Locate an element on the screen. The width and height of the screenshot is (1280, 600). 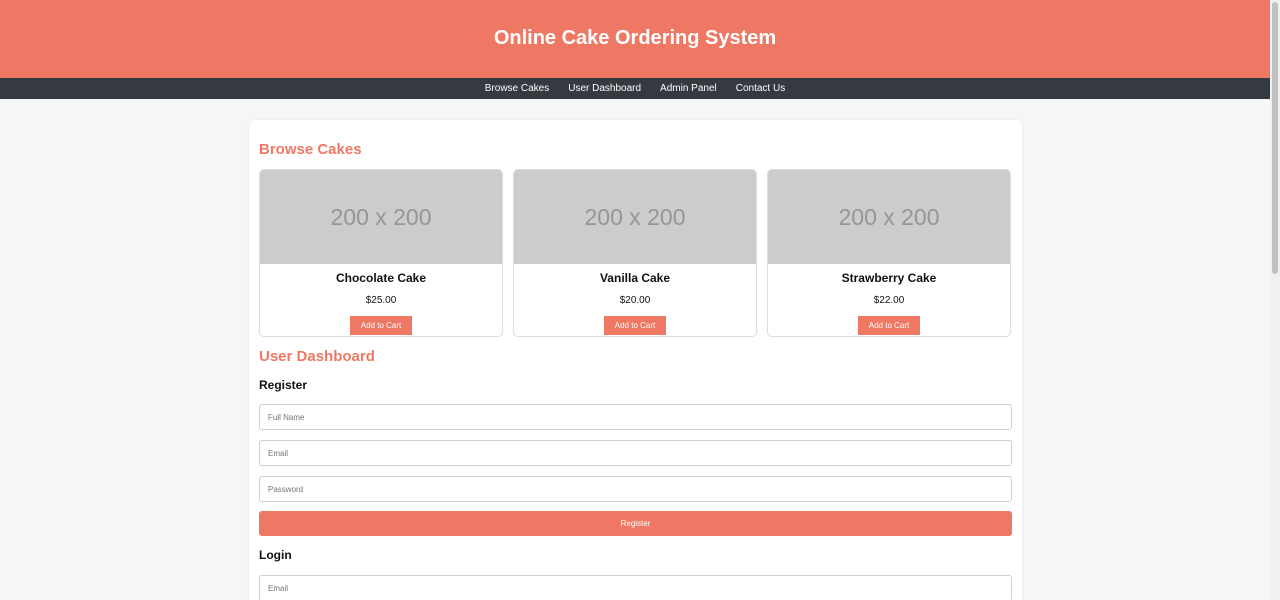
page-title: Online Cake Ordering System is located at coordinates (635, 37).